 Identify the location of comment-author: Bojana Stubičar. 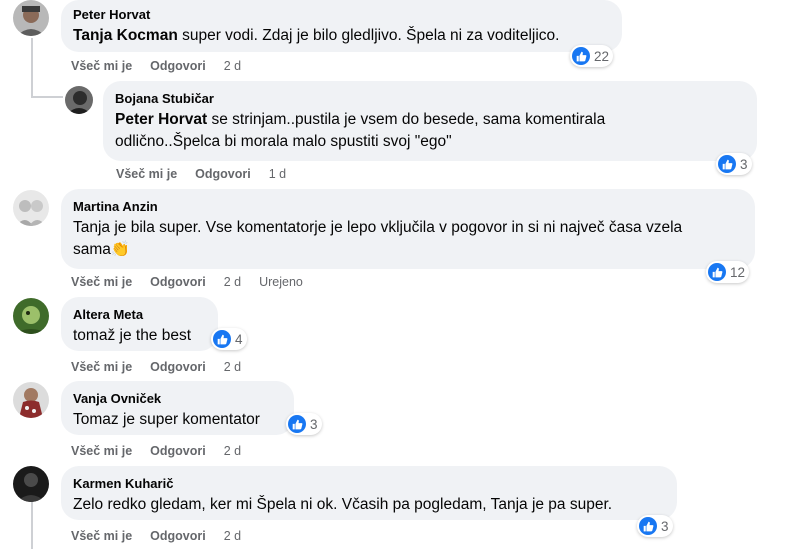
(430, 98).